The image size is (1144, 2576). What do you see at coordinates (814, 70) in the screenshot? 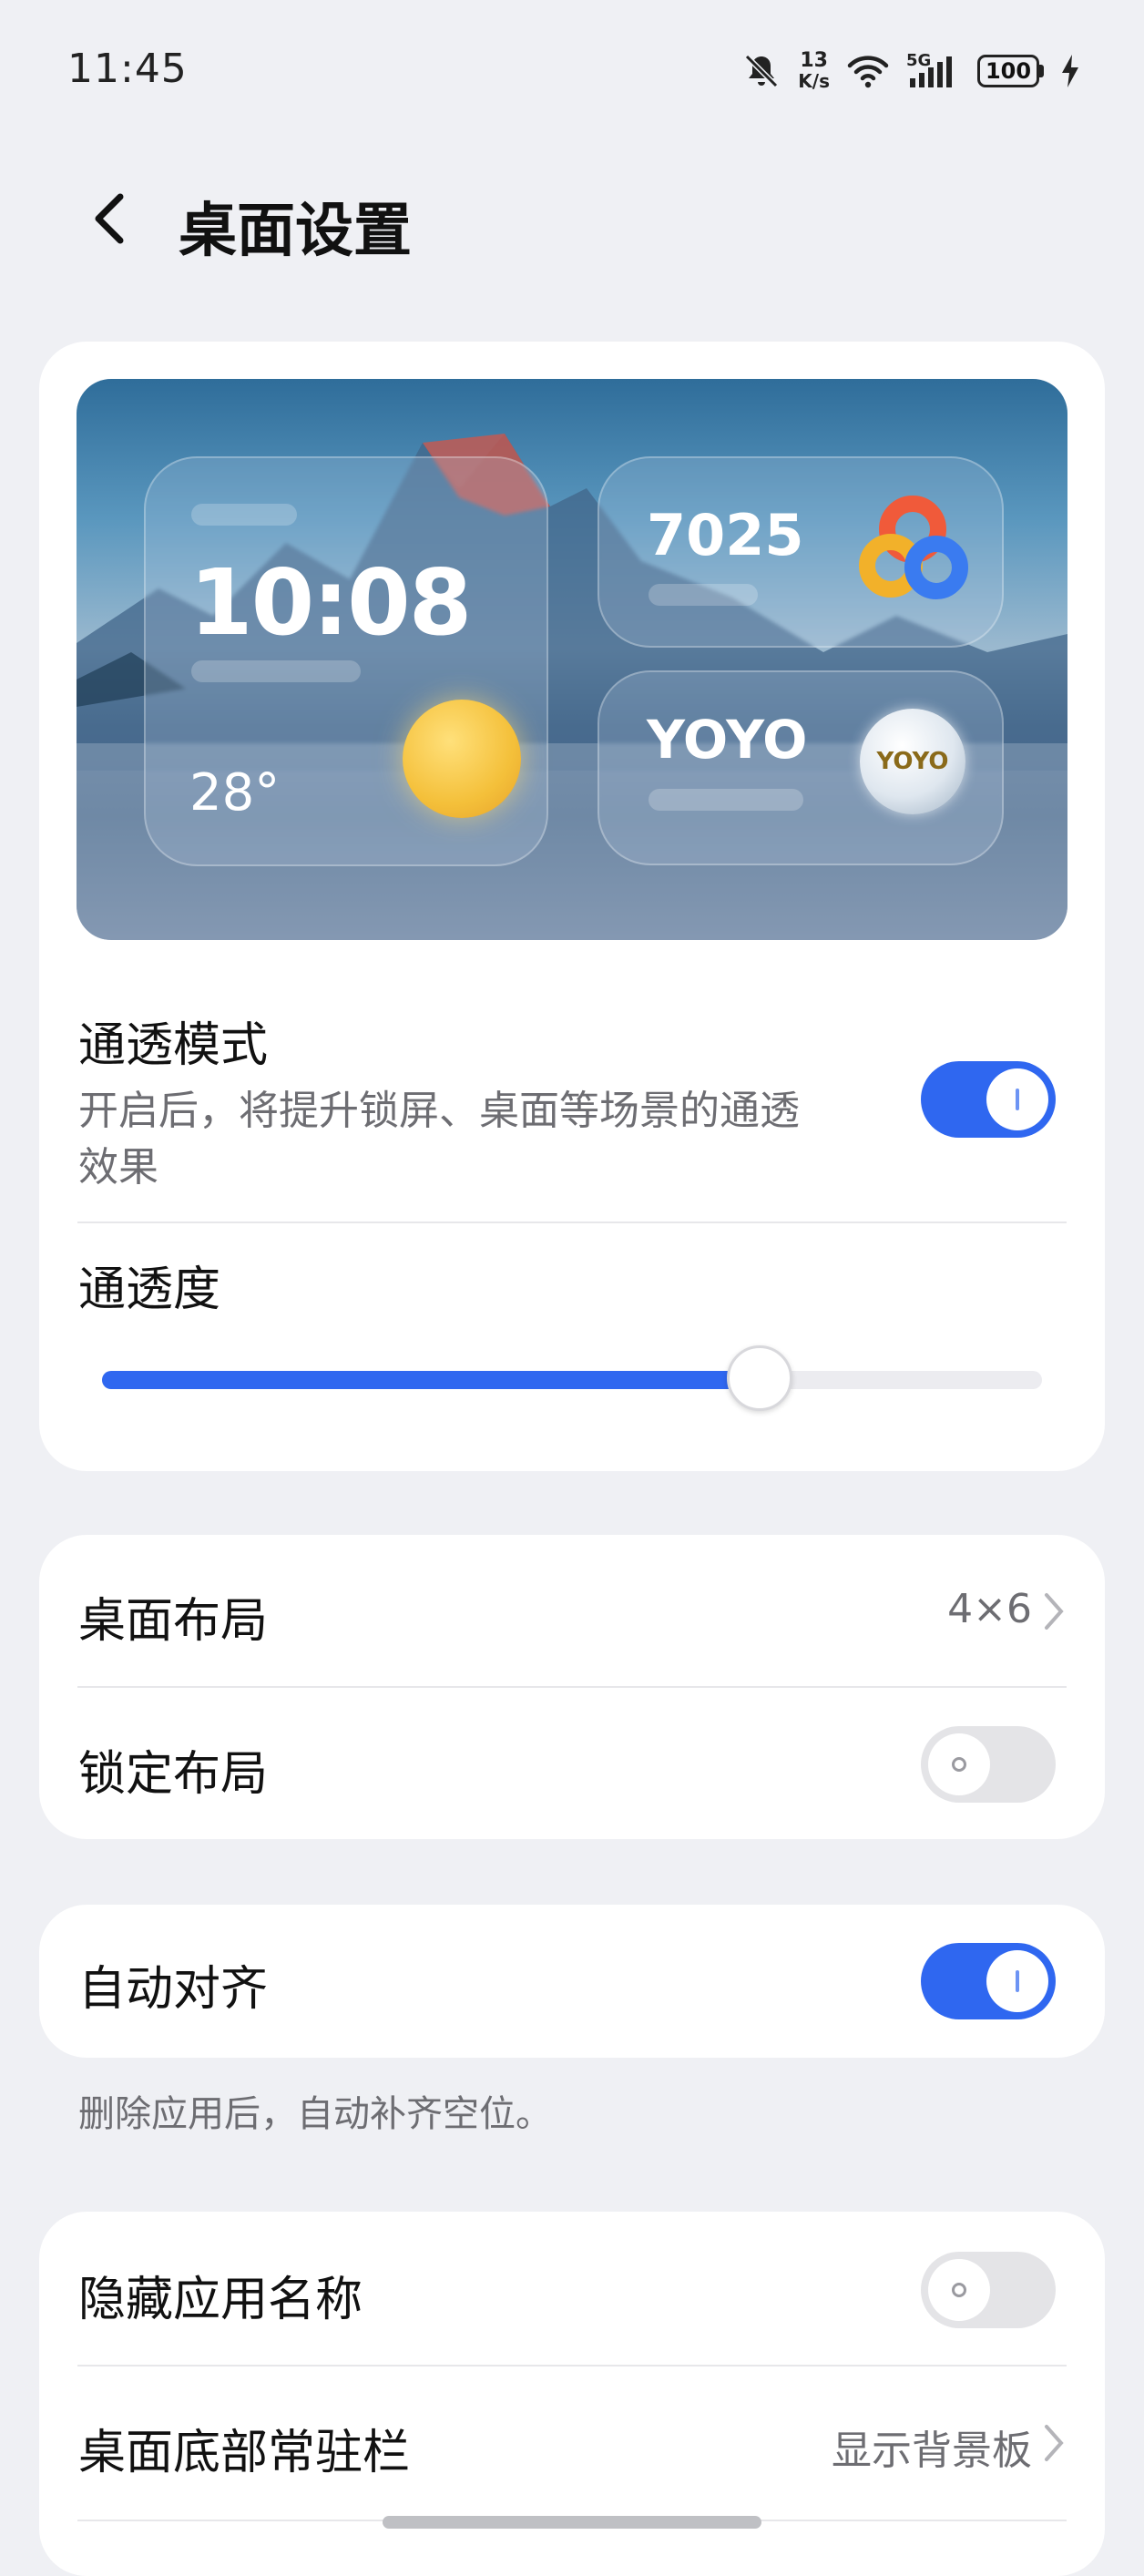
I see `net-speed: 13 K/s` at bounding box center [814, 70].